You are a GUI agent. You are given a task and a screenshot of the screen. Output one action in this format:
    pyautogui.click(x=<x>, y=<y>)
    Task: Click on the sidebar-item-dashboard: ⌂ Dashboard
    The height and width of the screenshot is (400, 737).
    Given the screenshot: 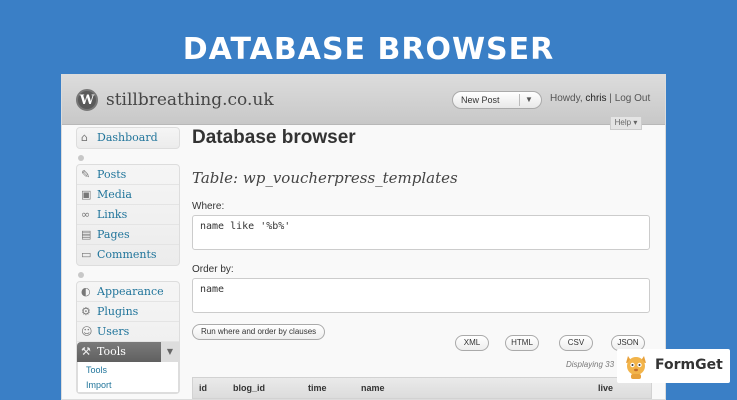 What is the action you would take?
    pyautogui.click(x=128, y=138)
    